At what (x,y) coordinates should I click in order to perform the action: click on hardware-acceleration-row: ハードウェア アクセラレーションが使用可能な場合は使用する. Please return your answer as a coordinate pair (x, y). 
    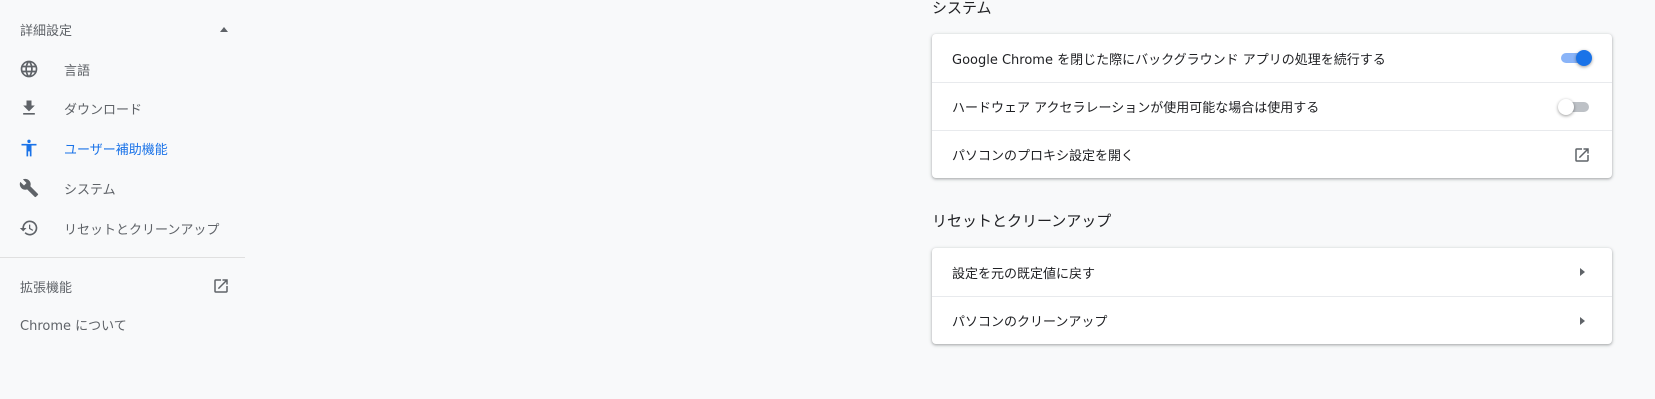
    Looking at the image, I should click on (1272, 106).